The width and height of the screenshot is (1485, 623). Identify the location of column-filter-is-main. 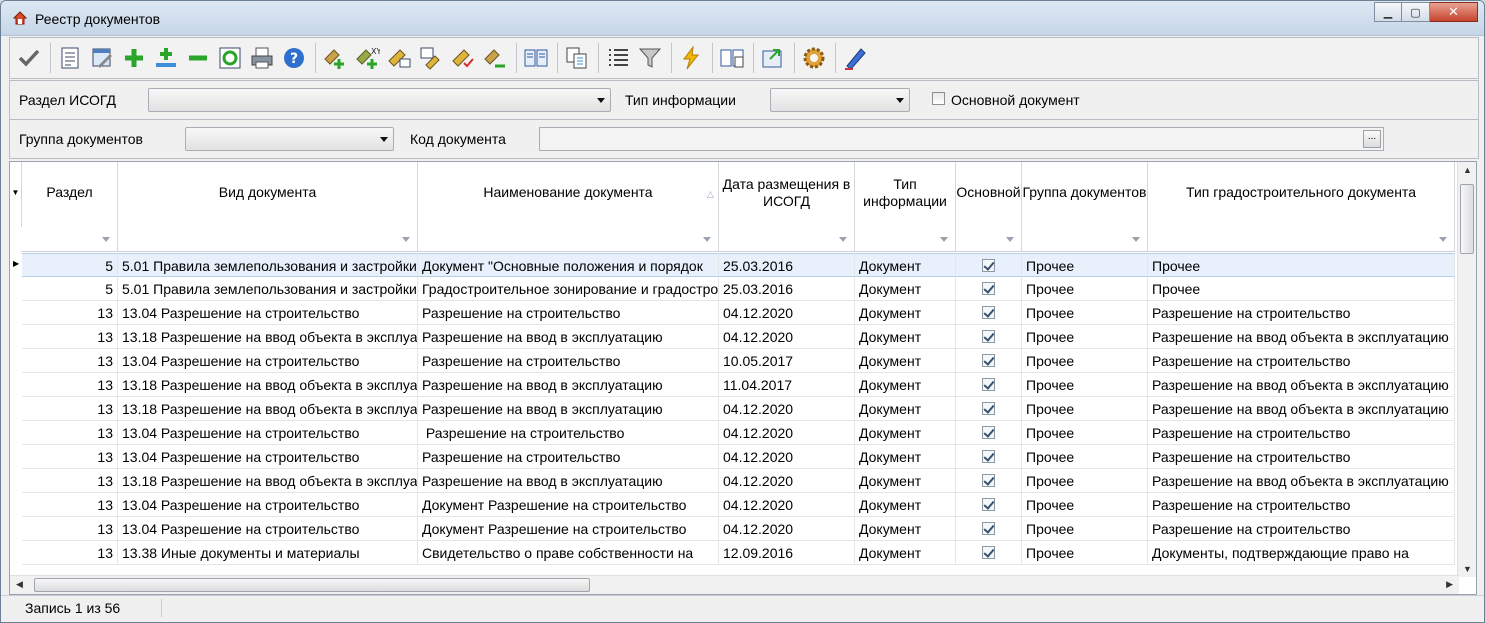
(989, 239).